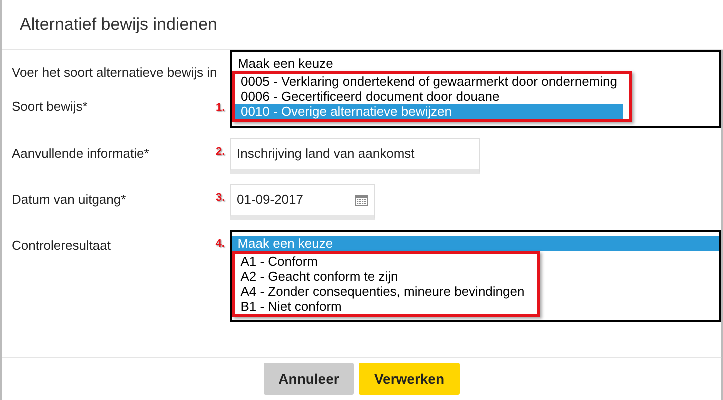 This screenshot has width=723, height=400. Describe the element at coordinates (382, 276) in the screenshot. I see `list-option: A2 - Geacht conform te zijn` at that location.